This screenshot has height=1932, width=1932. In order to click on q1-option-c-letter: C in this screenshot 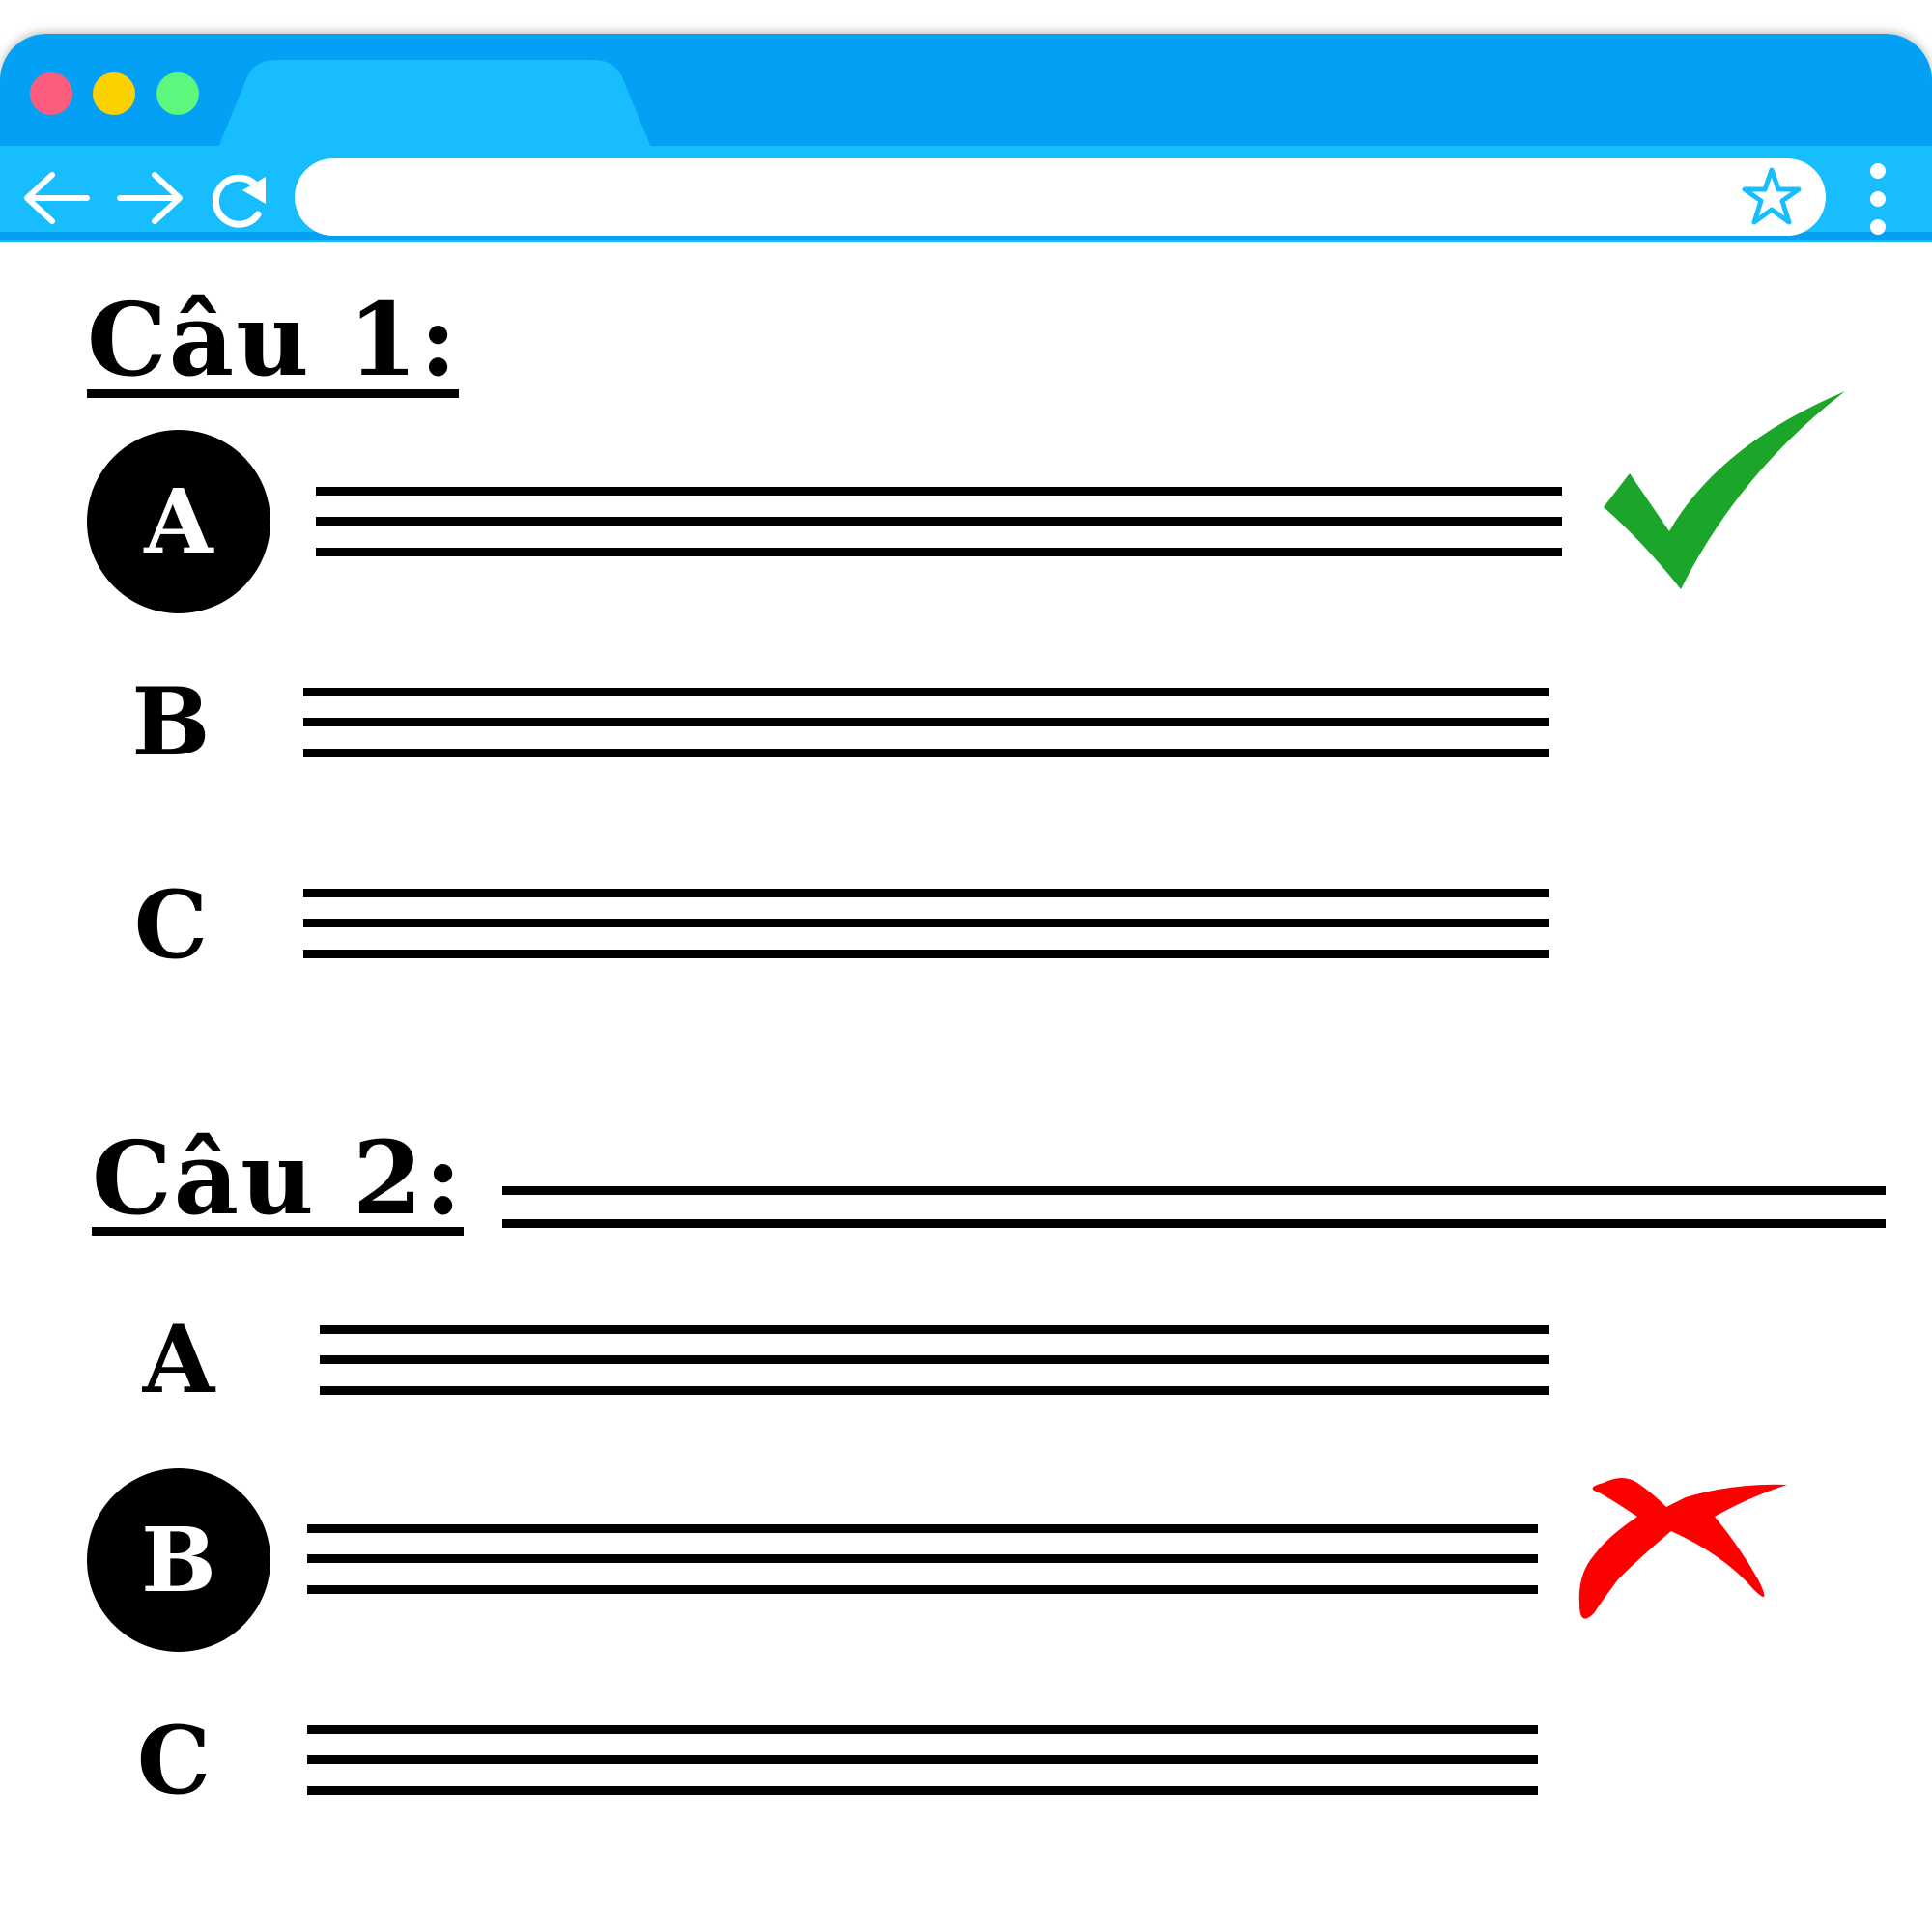, I will do `click(171, 925)`.